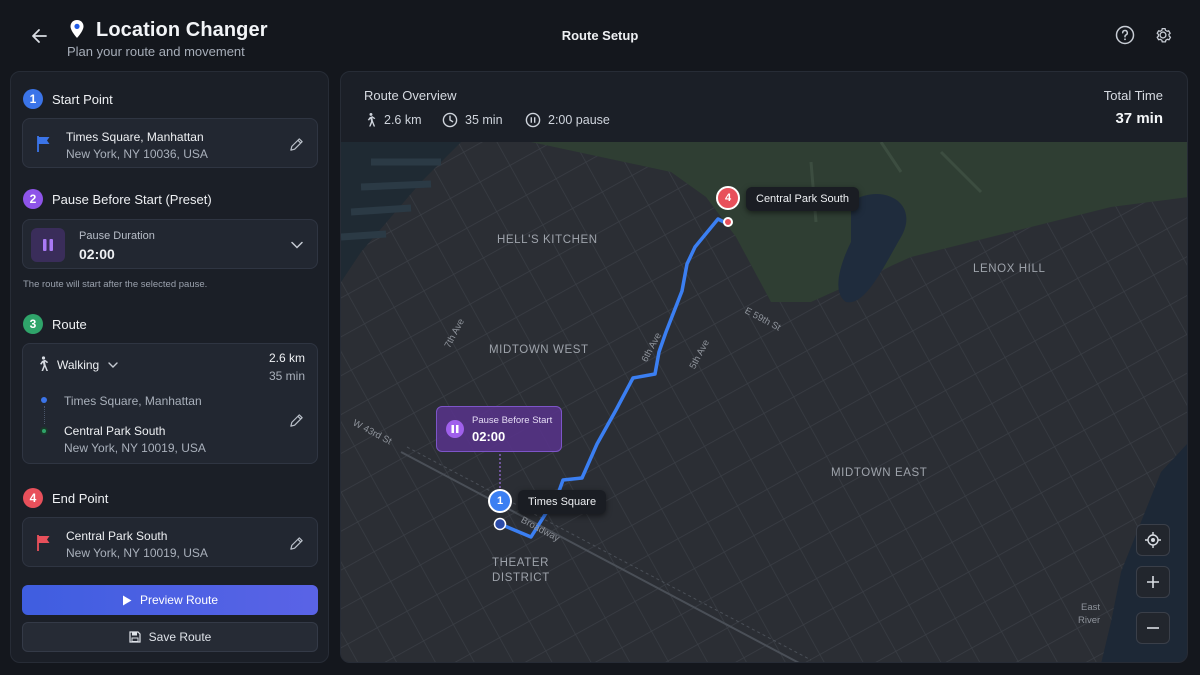 This screenshot has height=675, width=1200. I want to click on step-number-1: 1, so click(33, 99).